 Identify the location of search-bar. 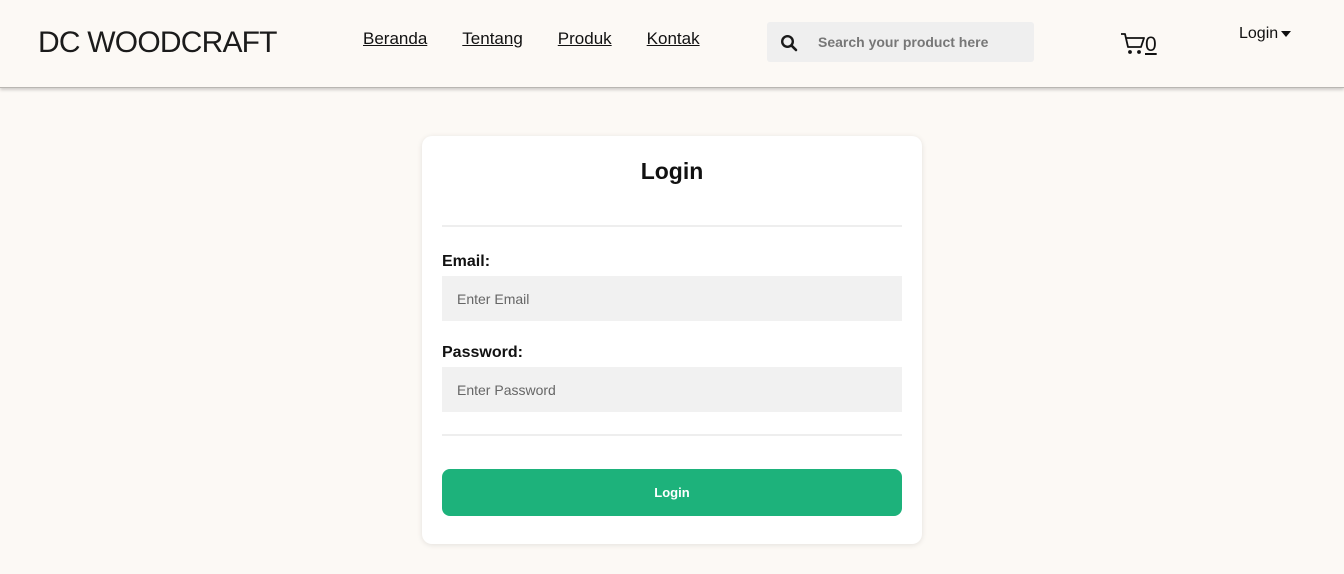
(900, 42).